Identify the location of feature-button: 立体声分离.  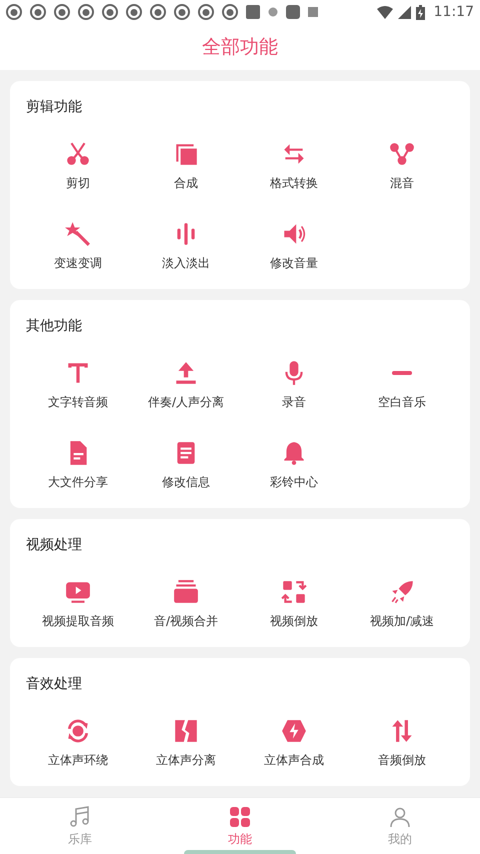
(186, 744).